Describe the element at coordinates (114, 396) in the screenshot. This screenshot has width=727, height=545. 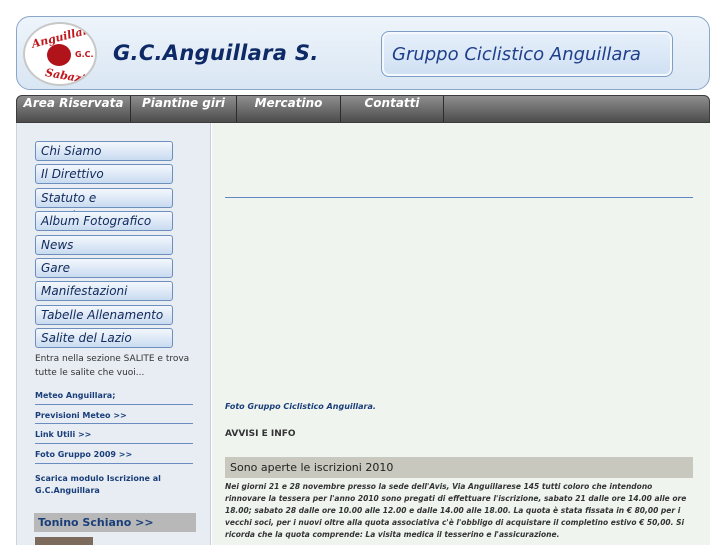
I see `link-meteo-anguillara: Meteo Anguillara;` at that location.